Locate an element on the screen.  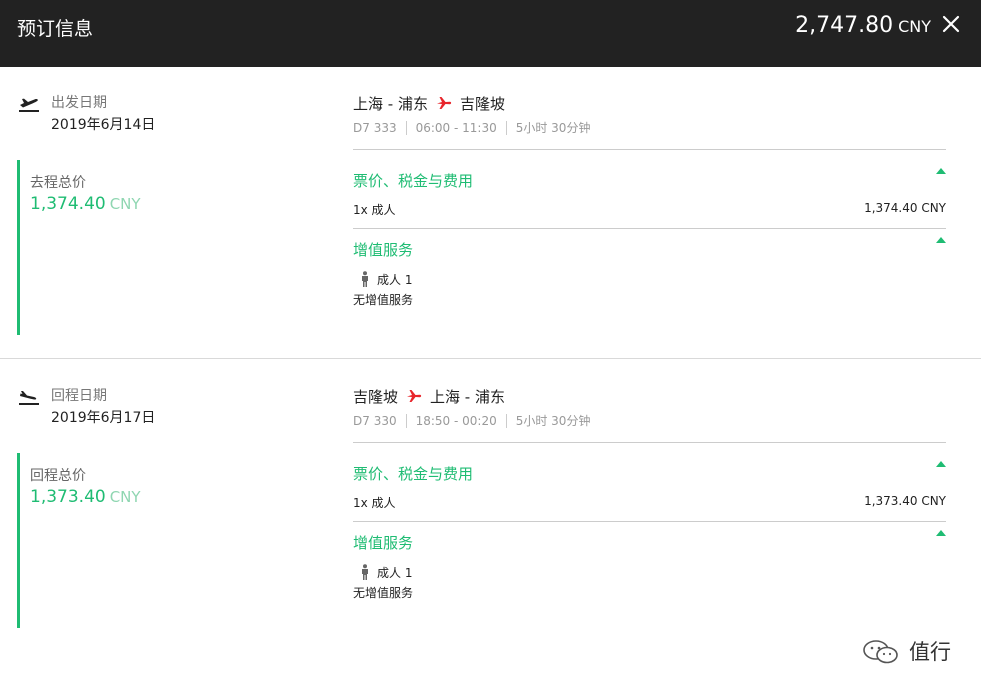
outbound-services-toggle: 增值服务 is located at coordinates (649, 249).